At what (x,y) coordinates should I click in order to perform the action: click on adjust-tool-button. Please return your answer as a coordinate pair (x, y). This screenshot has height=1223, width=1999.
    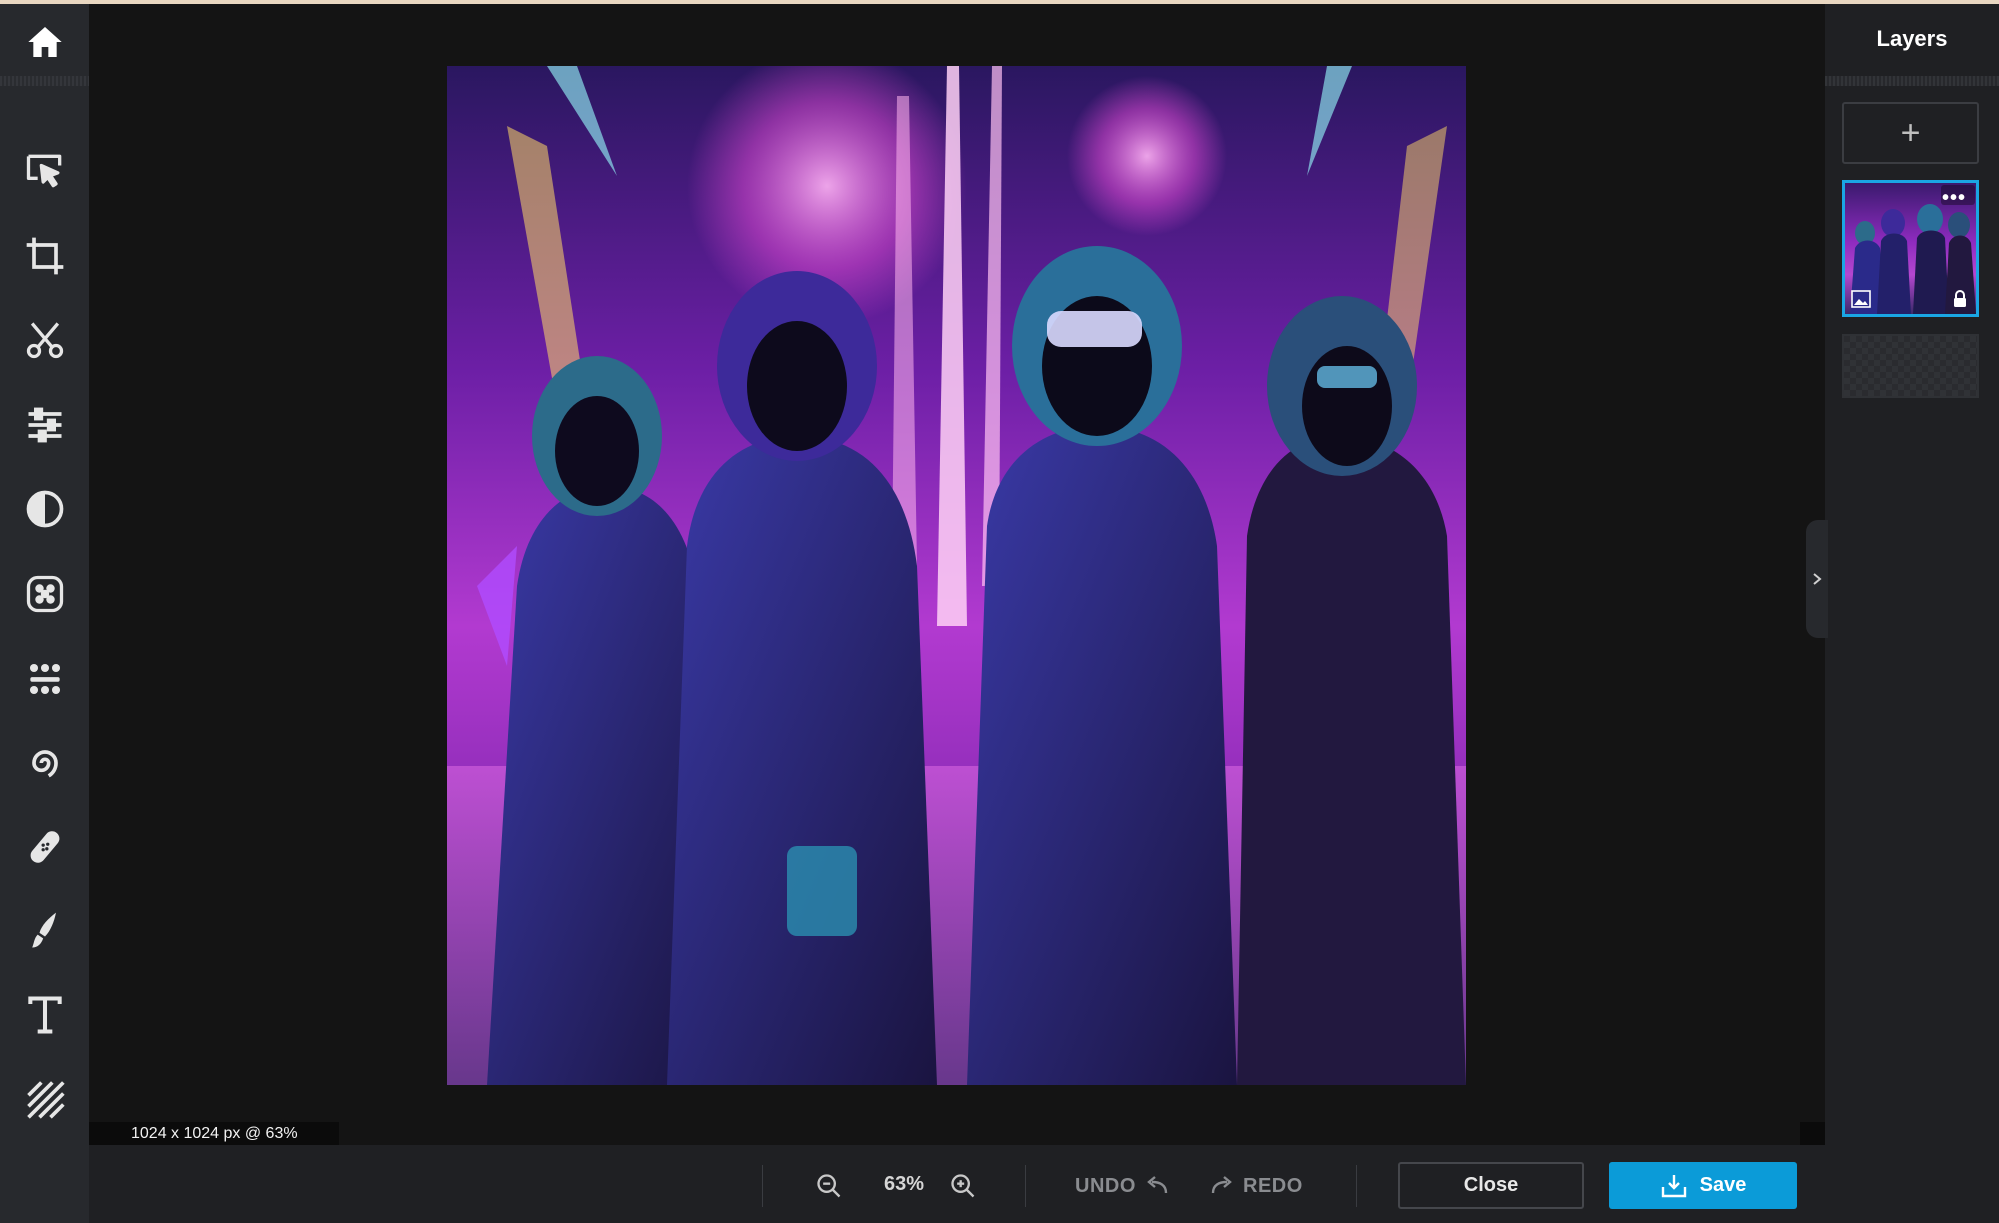
    Looking at the image, I should click on (44, 425).